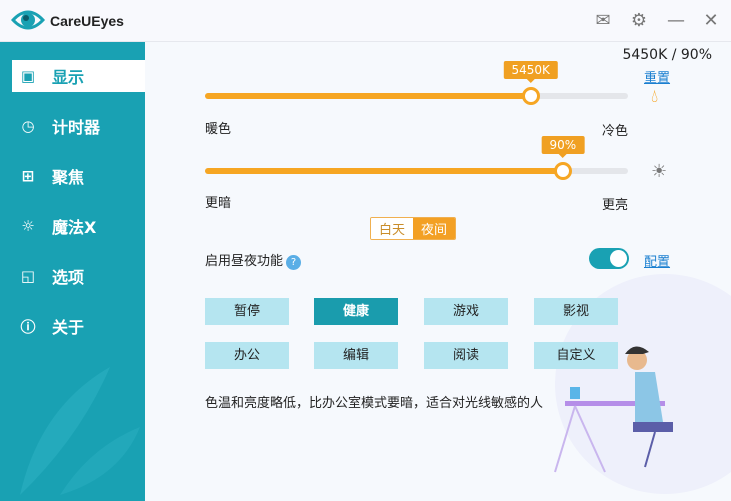 The image size is (731, 501). I want to click on config-link: 配置, so click(657, 260).